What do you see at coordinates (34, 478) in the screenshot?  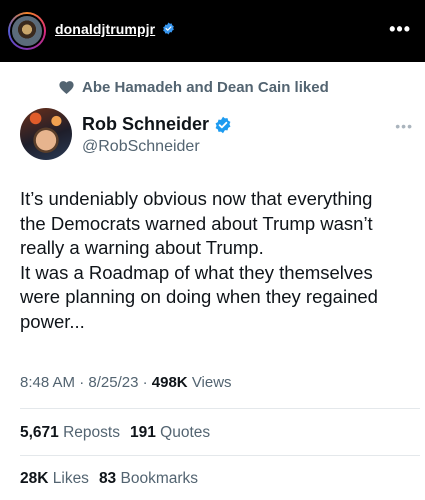 I see `likes-count: 28K` at bounding box center [34, 478].